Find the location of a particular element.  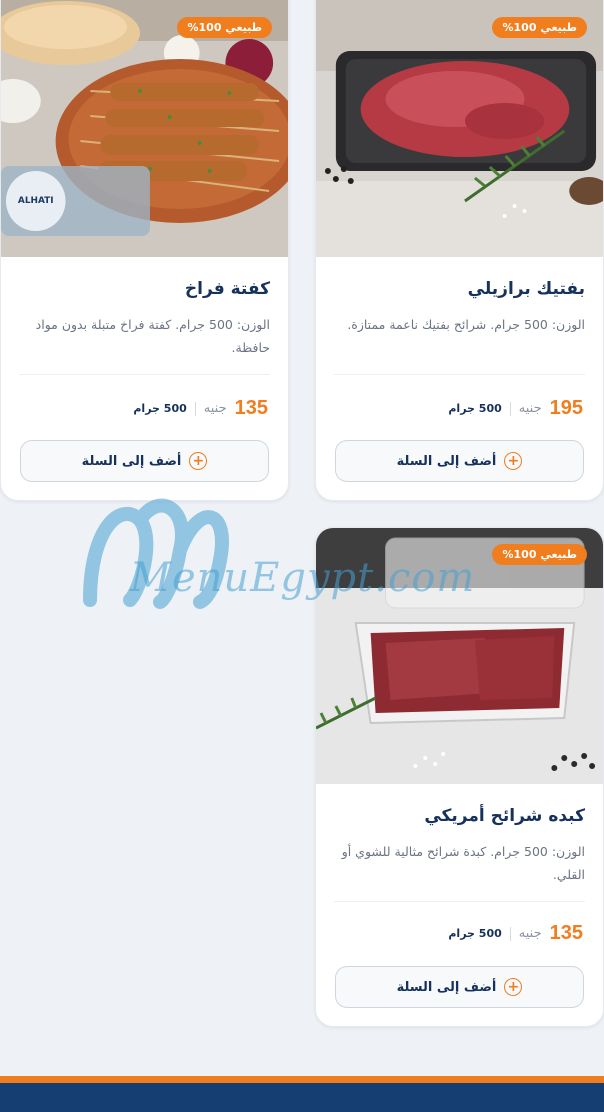

price-value: 195 is located at coordinates (566, 408).